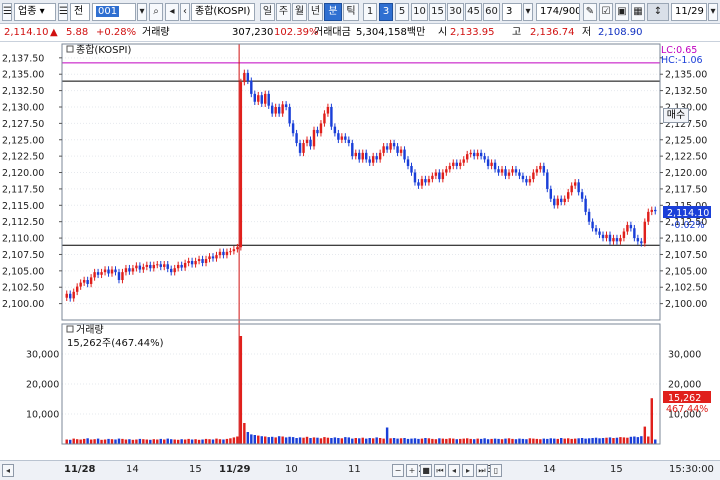  Describe the element at coordinates (283, 12) in the screenshot. I see `period-button-week: 주` at that location.